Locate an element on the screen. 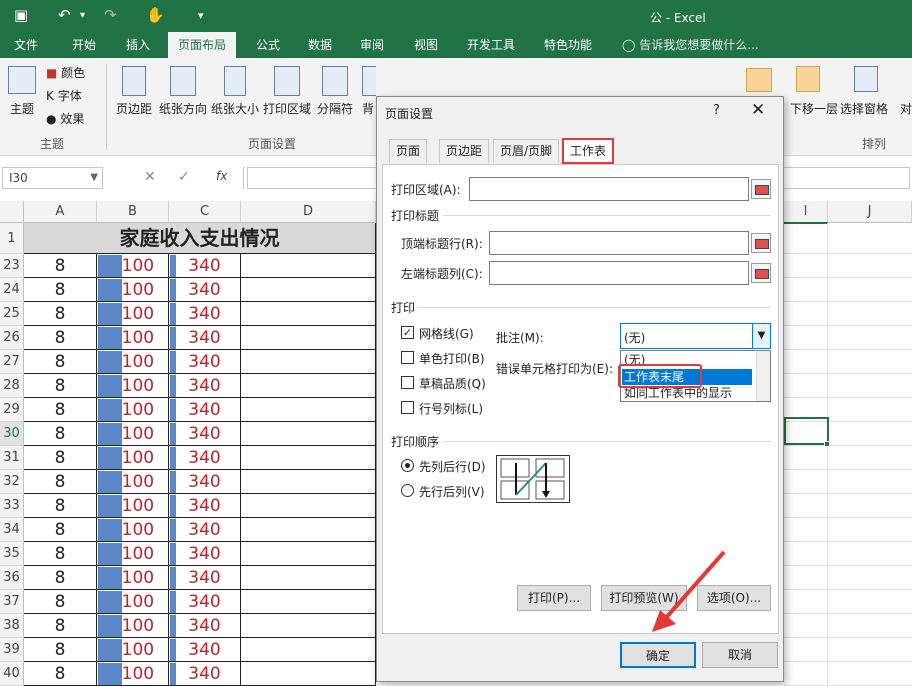 The height and width of the screenshot is (686, 912). row-header: 24 is located at coordinates (12, 290).